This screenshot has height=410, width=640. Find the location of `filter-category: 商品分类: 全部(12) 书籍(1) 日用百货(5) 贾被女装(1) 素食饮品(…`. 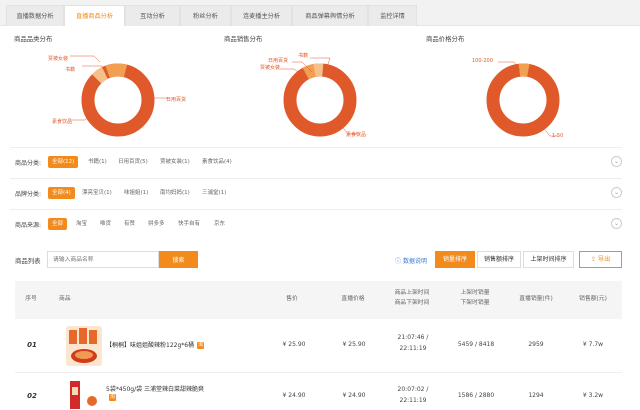

filter-category: 商品分类: 全部(12) 书籍(1) 日用百货(5) 贾被女装(1) 素食饮品(… is located at coordinates (316, 163).